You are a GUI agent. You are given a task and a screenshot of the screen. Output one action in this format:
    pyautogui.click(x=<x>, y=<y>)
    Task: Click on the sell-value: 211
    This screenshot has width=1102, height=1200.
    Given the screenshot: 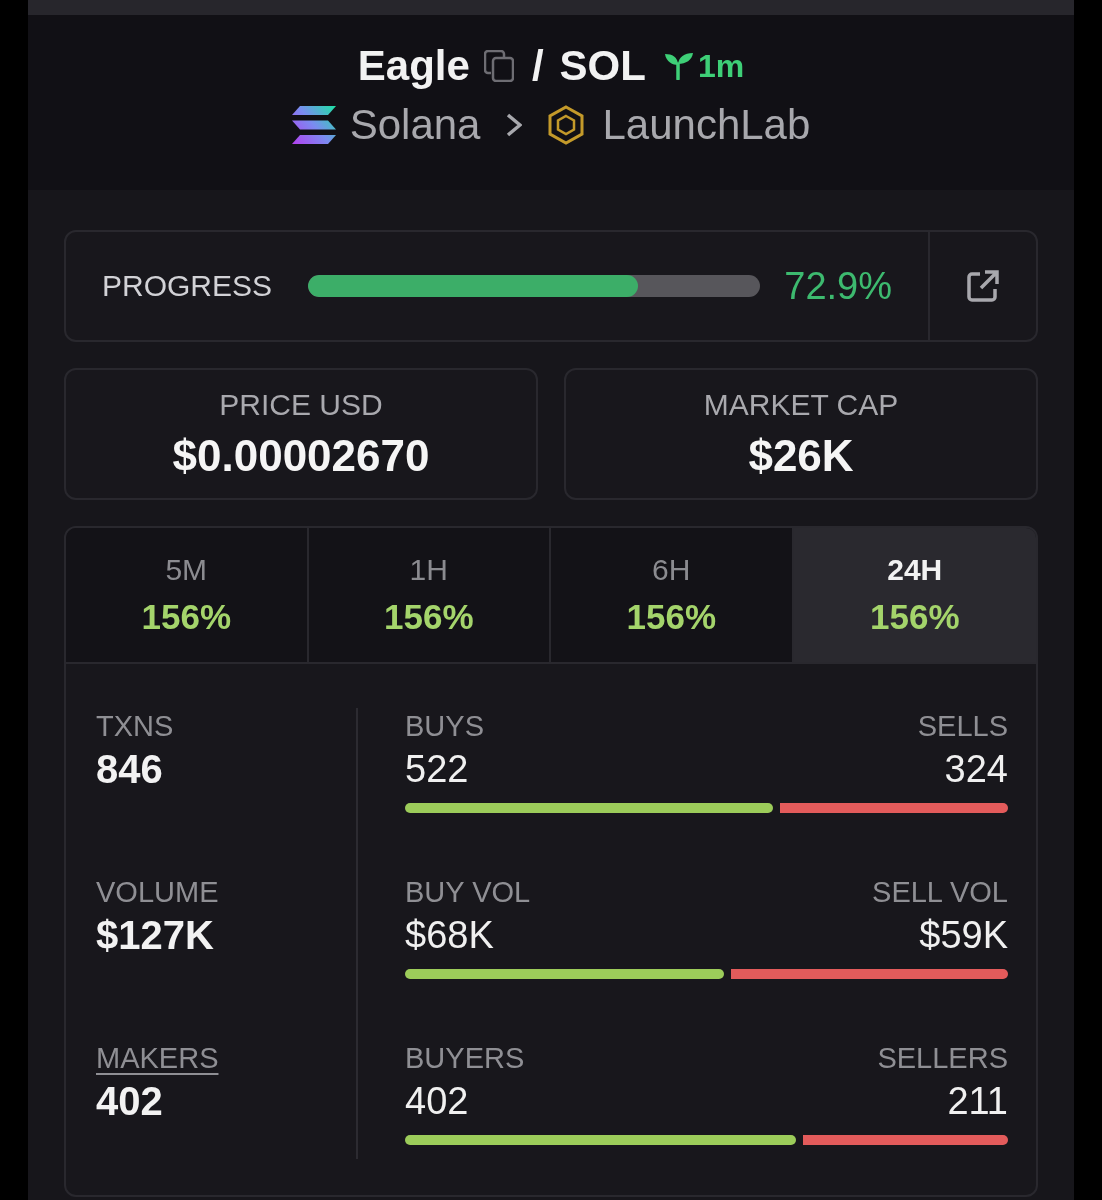 What is the action you would take?
    pyautogui.click(x=977, y=1101)
    